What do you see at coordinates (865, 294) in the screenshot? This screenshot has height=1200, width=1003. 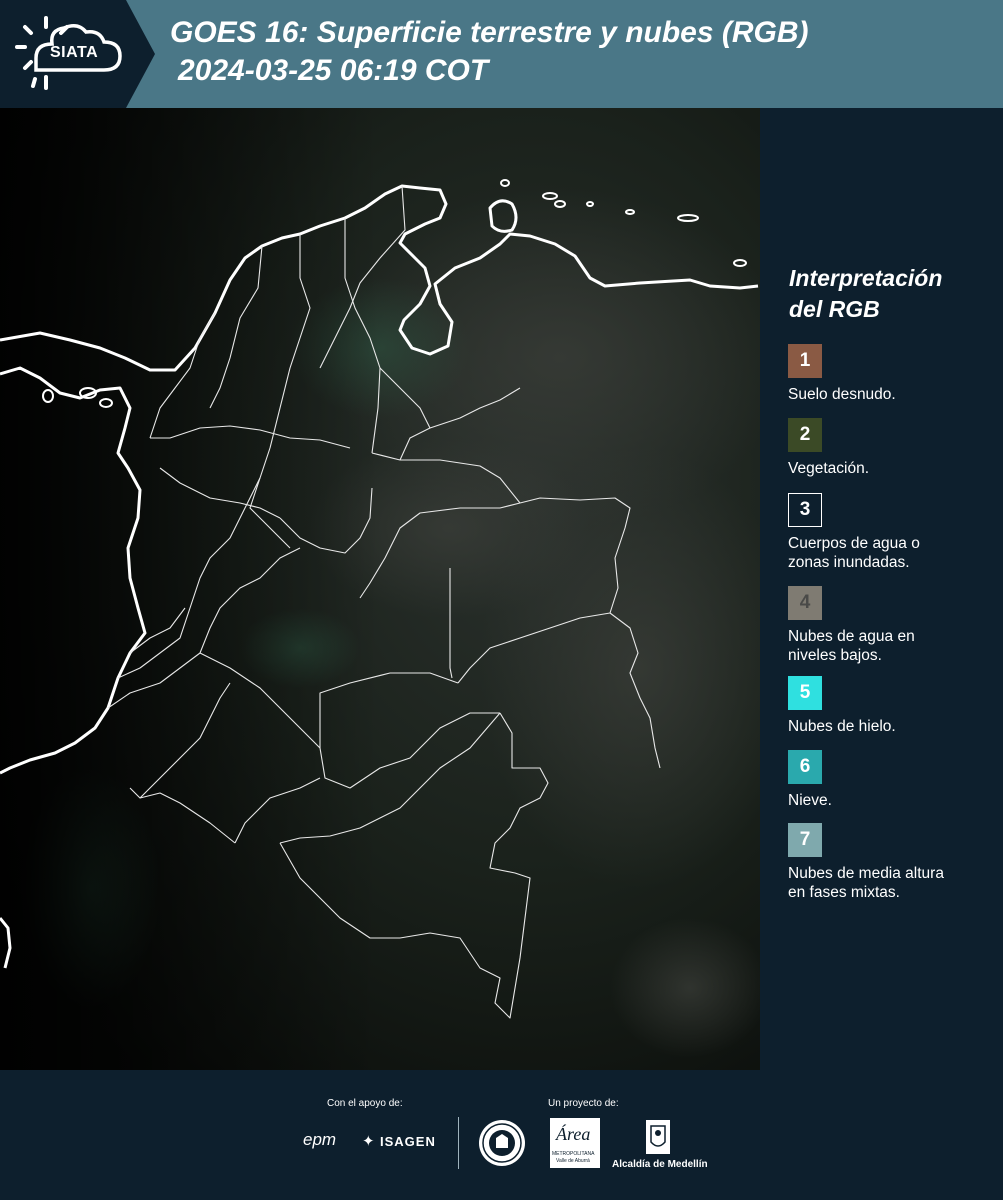 I see `legend-title: Interpretación del RGB` at bounding box center [865, 294].